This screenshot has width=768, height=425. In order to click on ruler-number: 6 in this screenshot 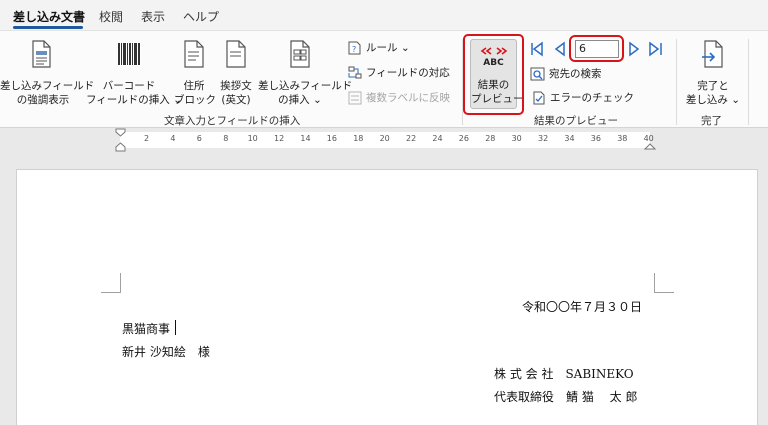, I will do `click(199, 138)`.